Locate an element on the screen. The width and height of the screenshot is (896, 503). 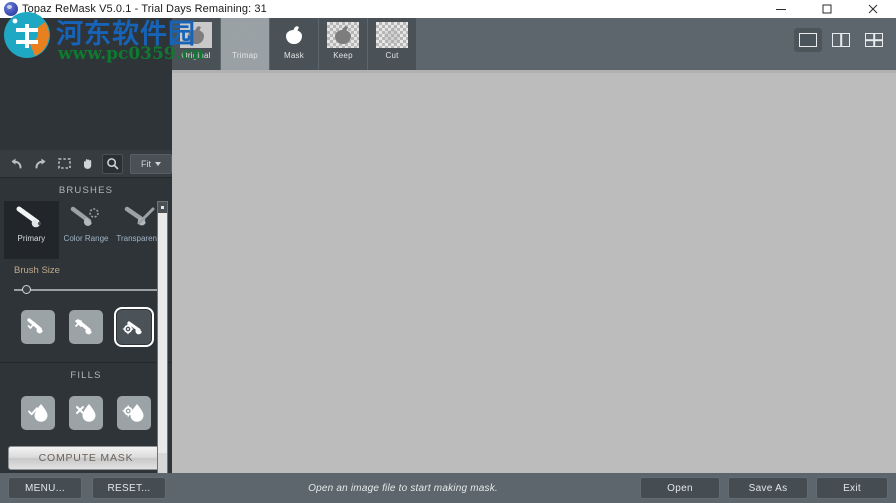
brush-gear-icon is located at coordinates (132, 328).